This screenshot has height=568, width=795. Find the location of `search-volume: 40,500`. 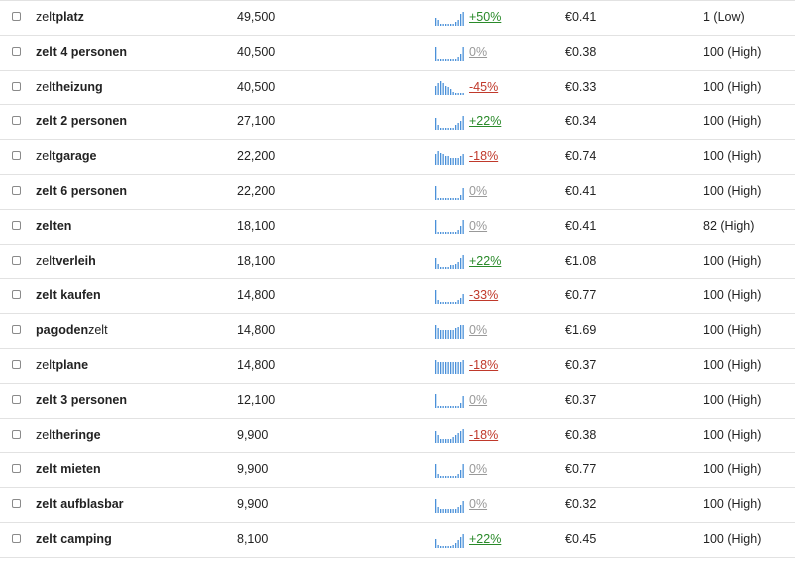

search-volume: 40,500 is located at coordinates (256, 51).